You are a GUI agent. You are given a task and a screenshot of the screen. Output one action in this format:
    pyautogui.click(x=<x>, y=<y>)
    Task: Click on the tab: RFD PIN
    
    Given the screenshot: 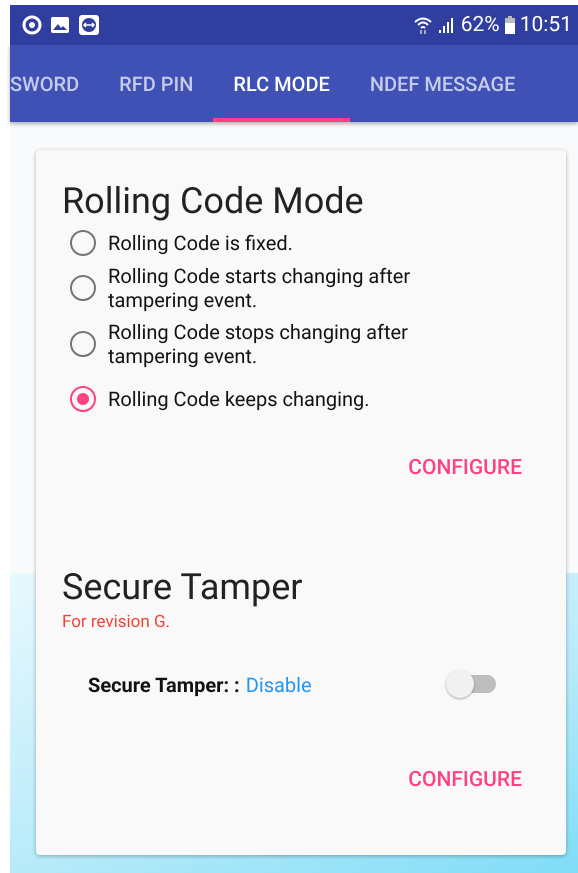 What is the action you would take?
    pyautogui.click(x=156, y=83)
    